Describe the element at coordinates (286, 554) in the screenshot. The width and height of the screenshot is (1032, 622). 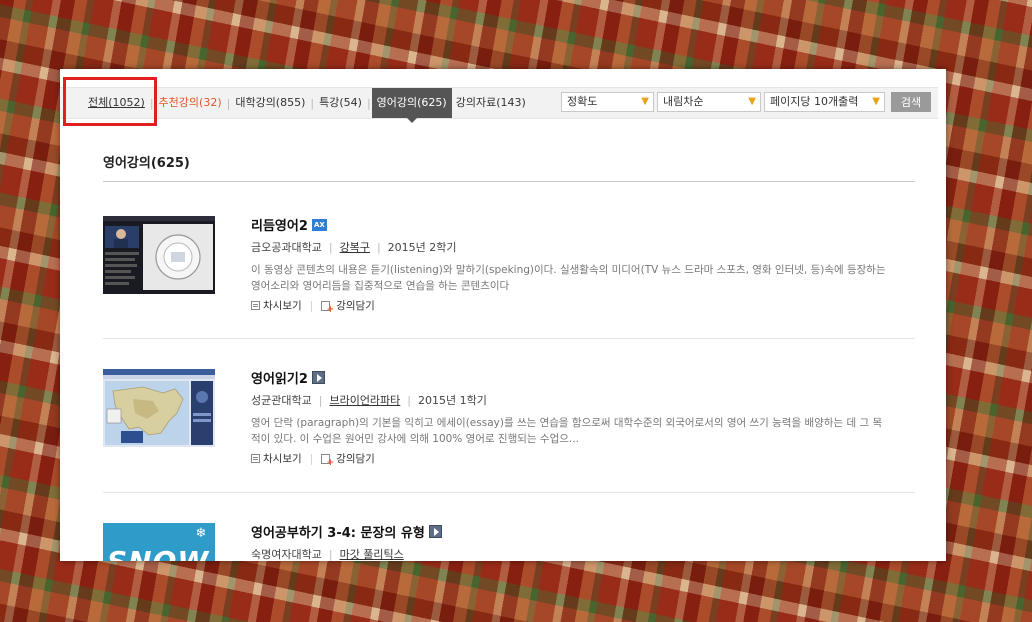
I see `university-name: 숙명여자대학교` at that location.